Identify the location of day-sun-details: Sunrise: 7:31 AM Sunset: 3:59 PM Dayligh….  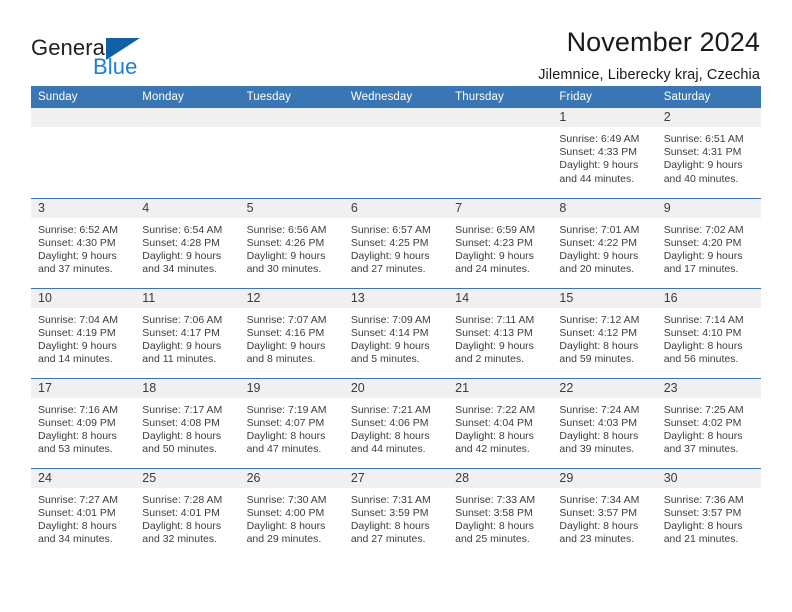
(390, 519).